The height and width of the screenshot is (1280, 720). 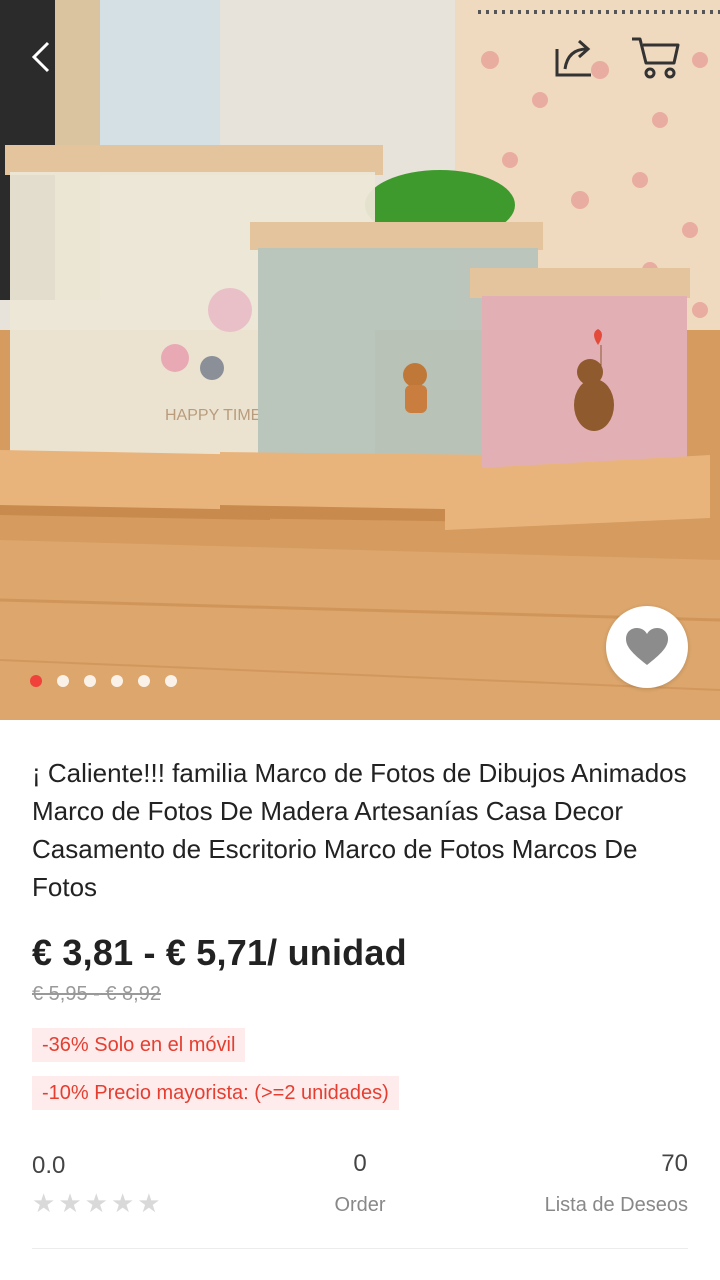 I want to click on rating-value: 0.0, so click(x=49, y=1165).